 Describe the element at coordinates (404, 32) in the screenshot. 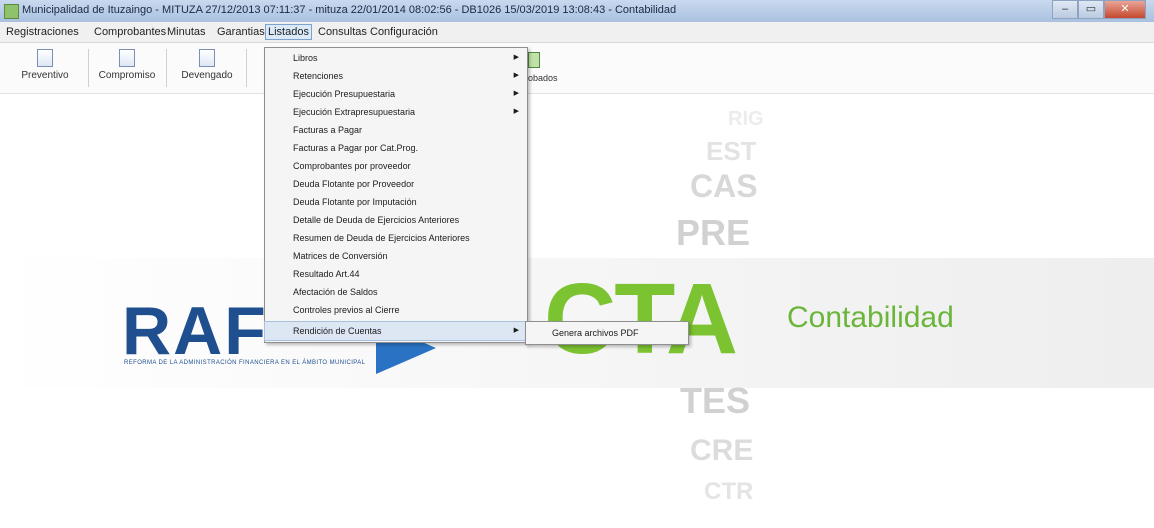

I see `menu-configuracion: Configuración` at that location.